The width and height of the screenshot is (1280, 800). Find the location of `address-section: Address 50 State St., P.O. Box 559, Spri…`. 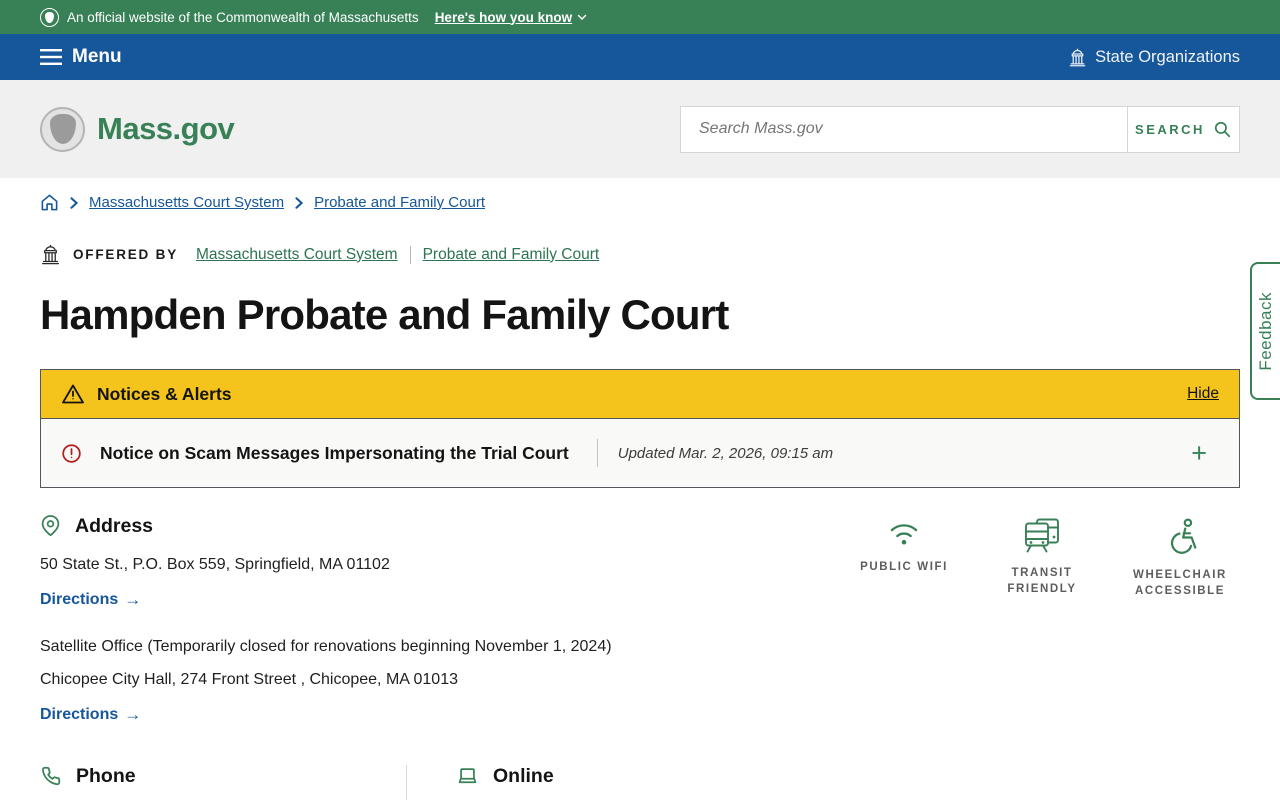

address-section: Address 50 State St., P.O. Box 559, Spri… is located at coordinates (326, 624).